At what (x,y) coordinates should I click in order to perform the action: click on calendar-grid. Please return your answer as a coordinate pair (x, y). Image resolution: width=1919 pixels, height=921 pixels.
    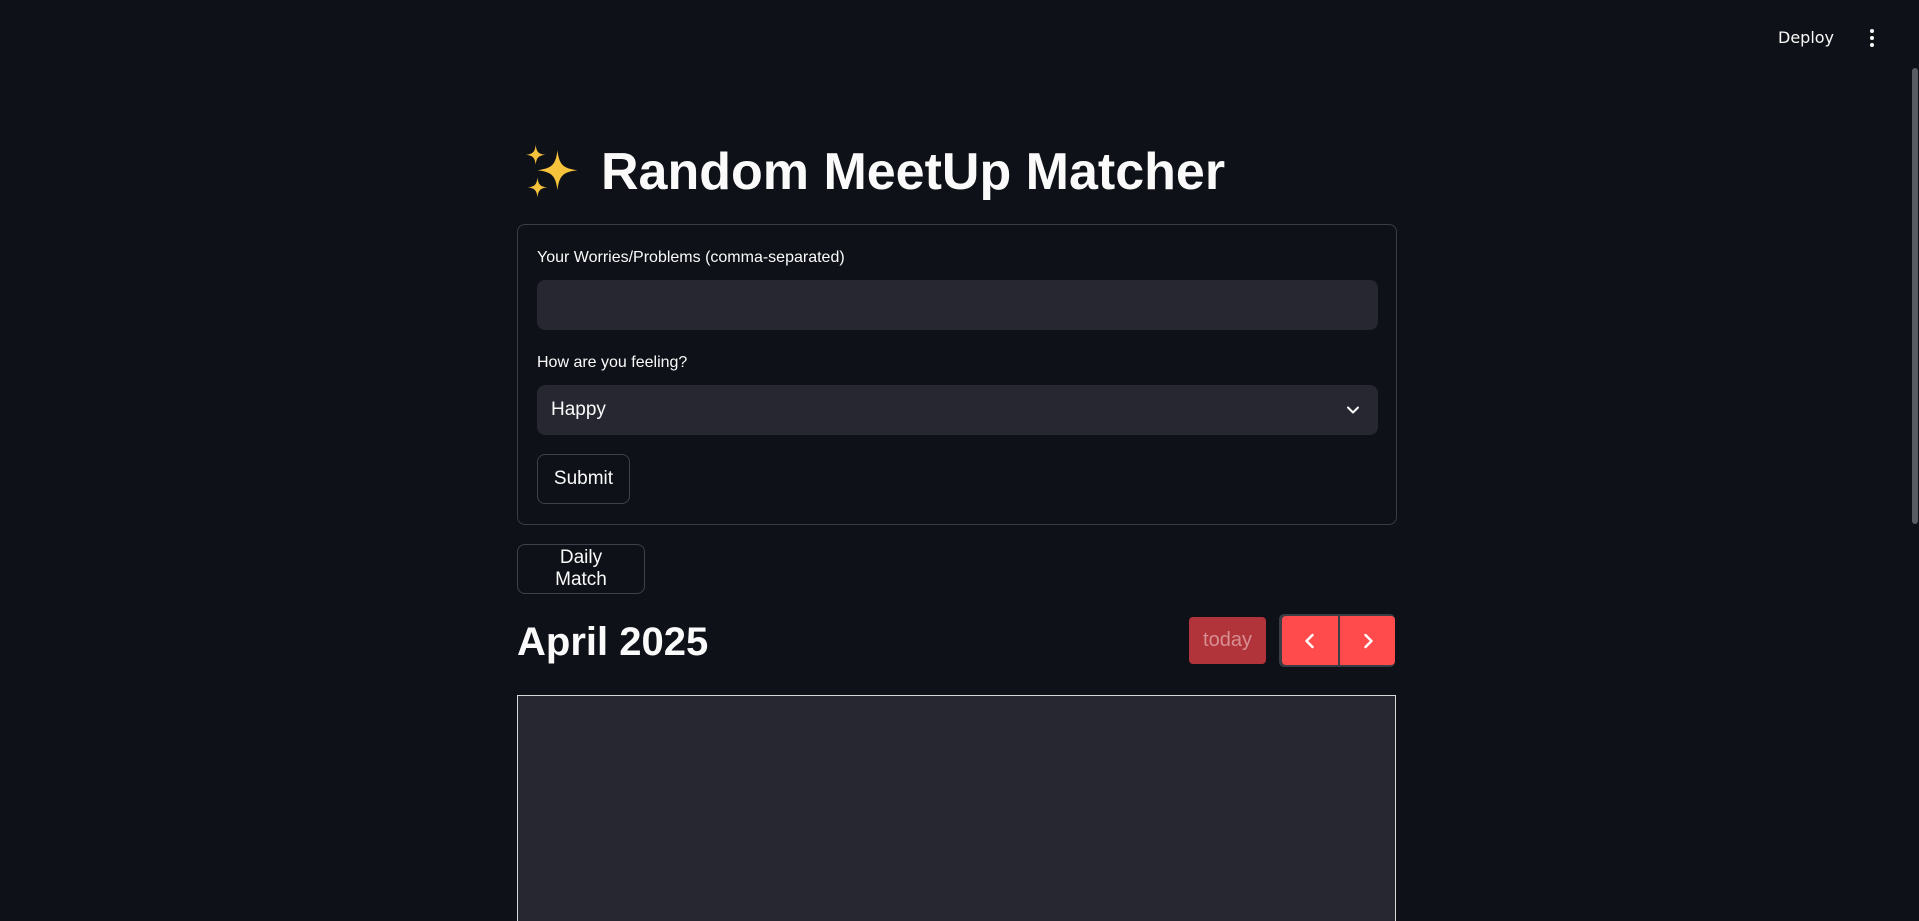
    Looking at the image, I should click on (956, 808).